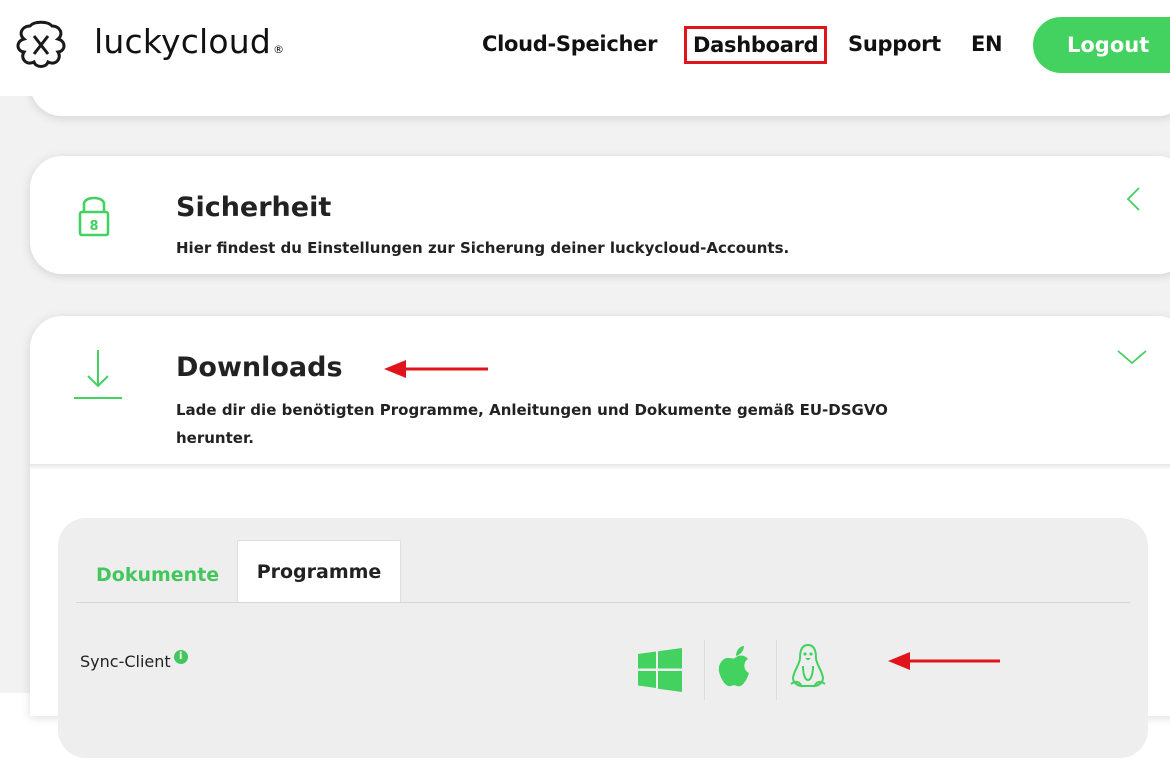 This screenshot has height=758, width=1170. I want to click on section-divider, so click(600, 467).